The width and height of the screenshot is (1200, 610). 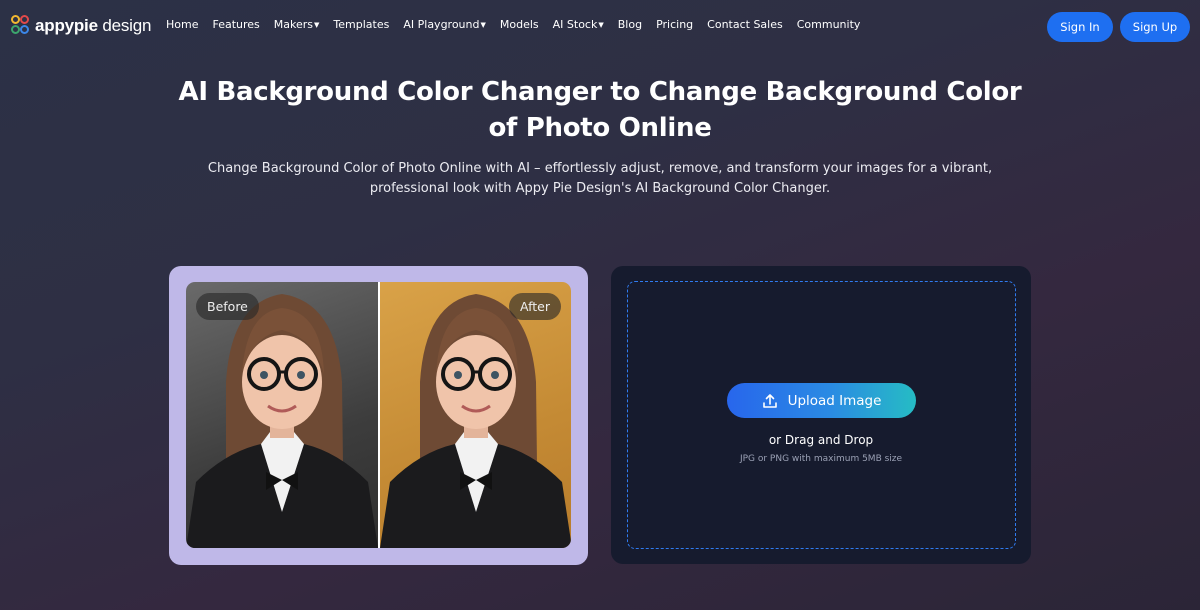 I want to click on nav-item-label: Models, so click(x=519, y=24).